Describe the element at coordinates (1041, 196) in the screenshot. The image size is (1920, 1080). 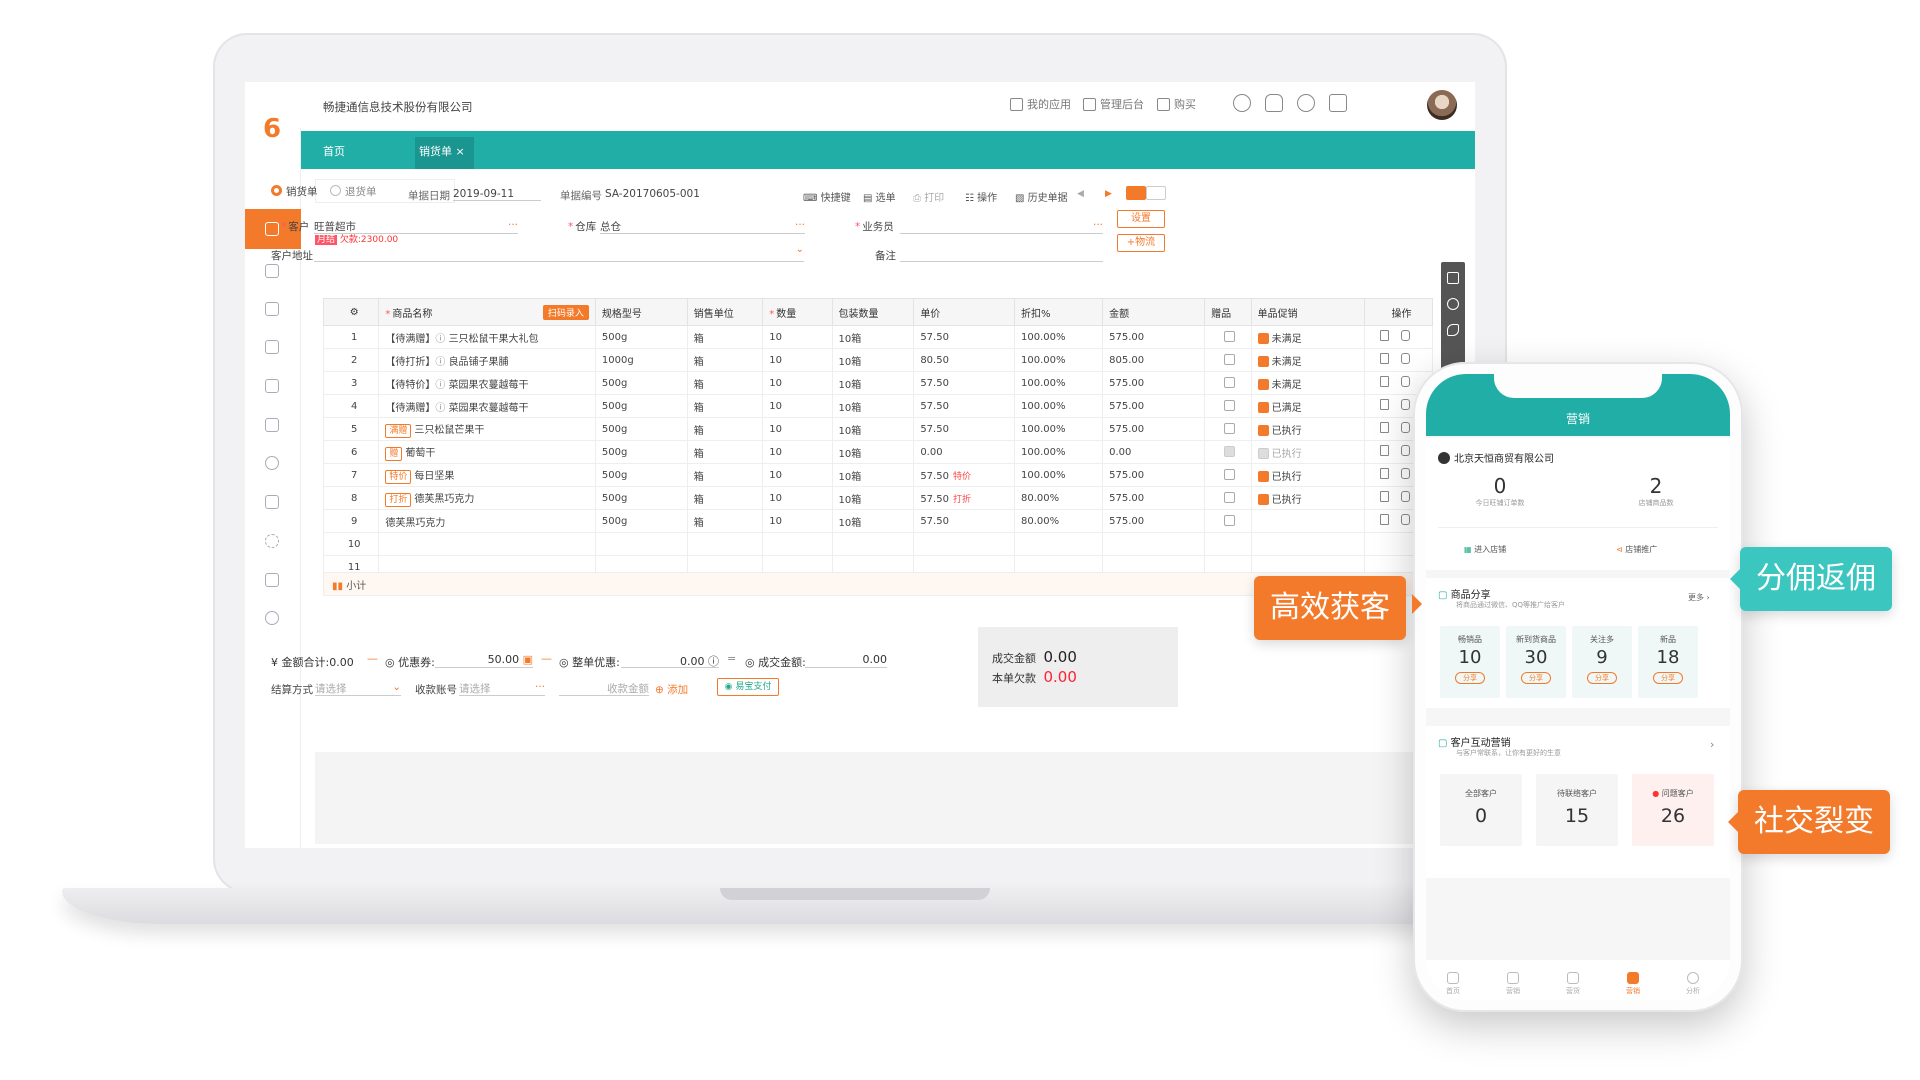
I see `history-button: ▧ 历史单据` at that location.